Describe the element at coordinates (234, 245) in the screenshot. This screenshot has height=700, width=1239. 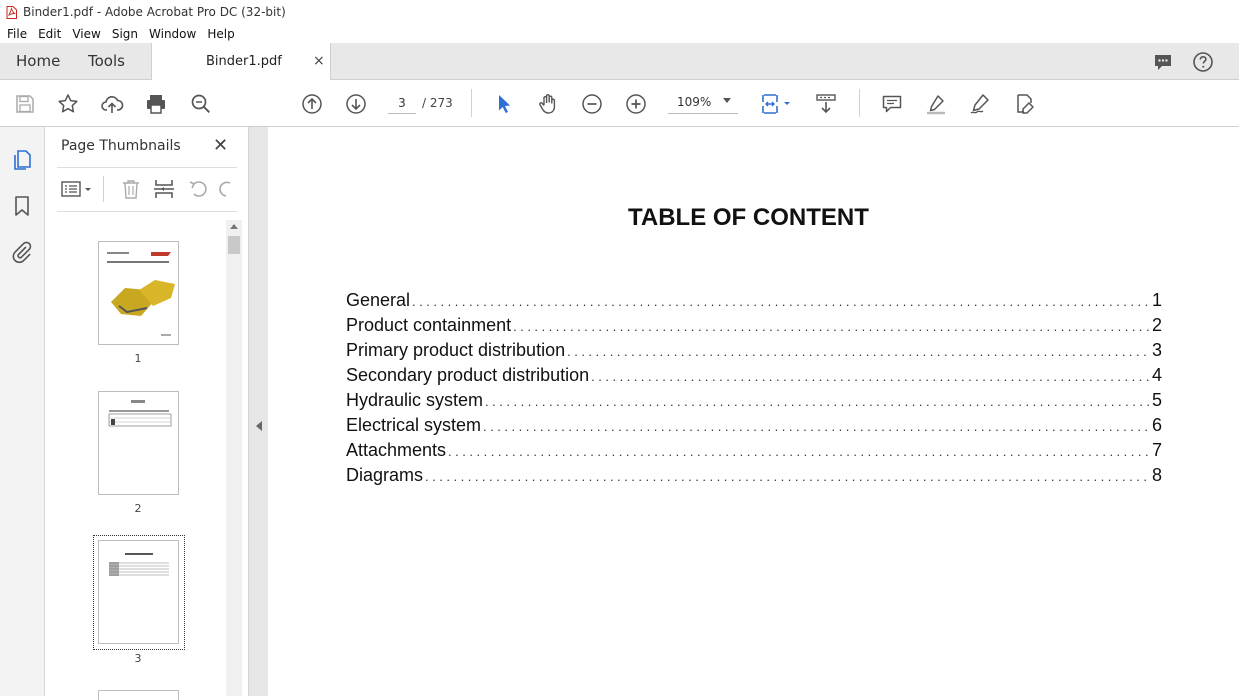
I see `scrollbar-thumb` at that location.